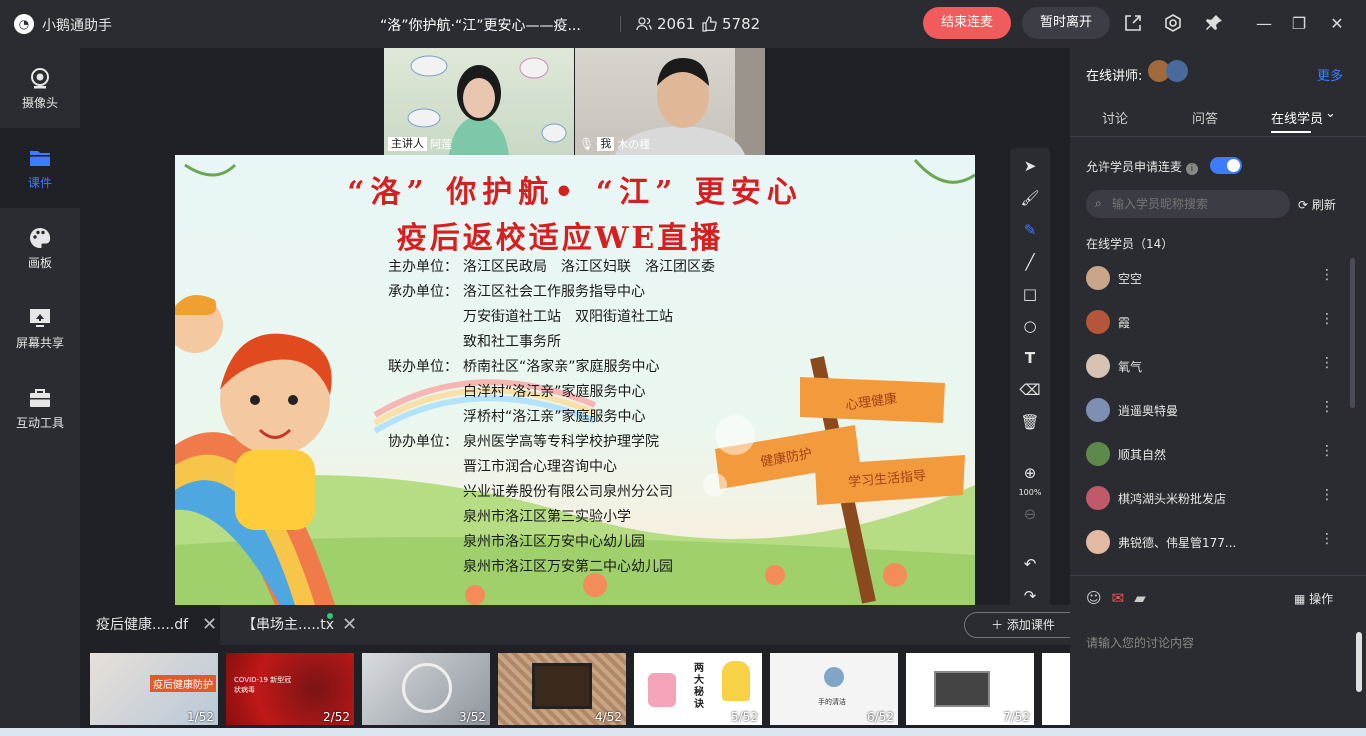  What do you see at coordinates (1299, 24) in the screenshot?
I see `maximize-icon: ❐` at bounding box center [1299, 24].